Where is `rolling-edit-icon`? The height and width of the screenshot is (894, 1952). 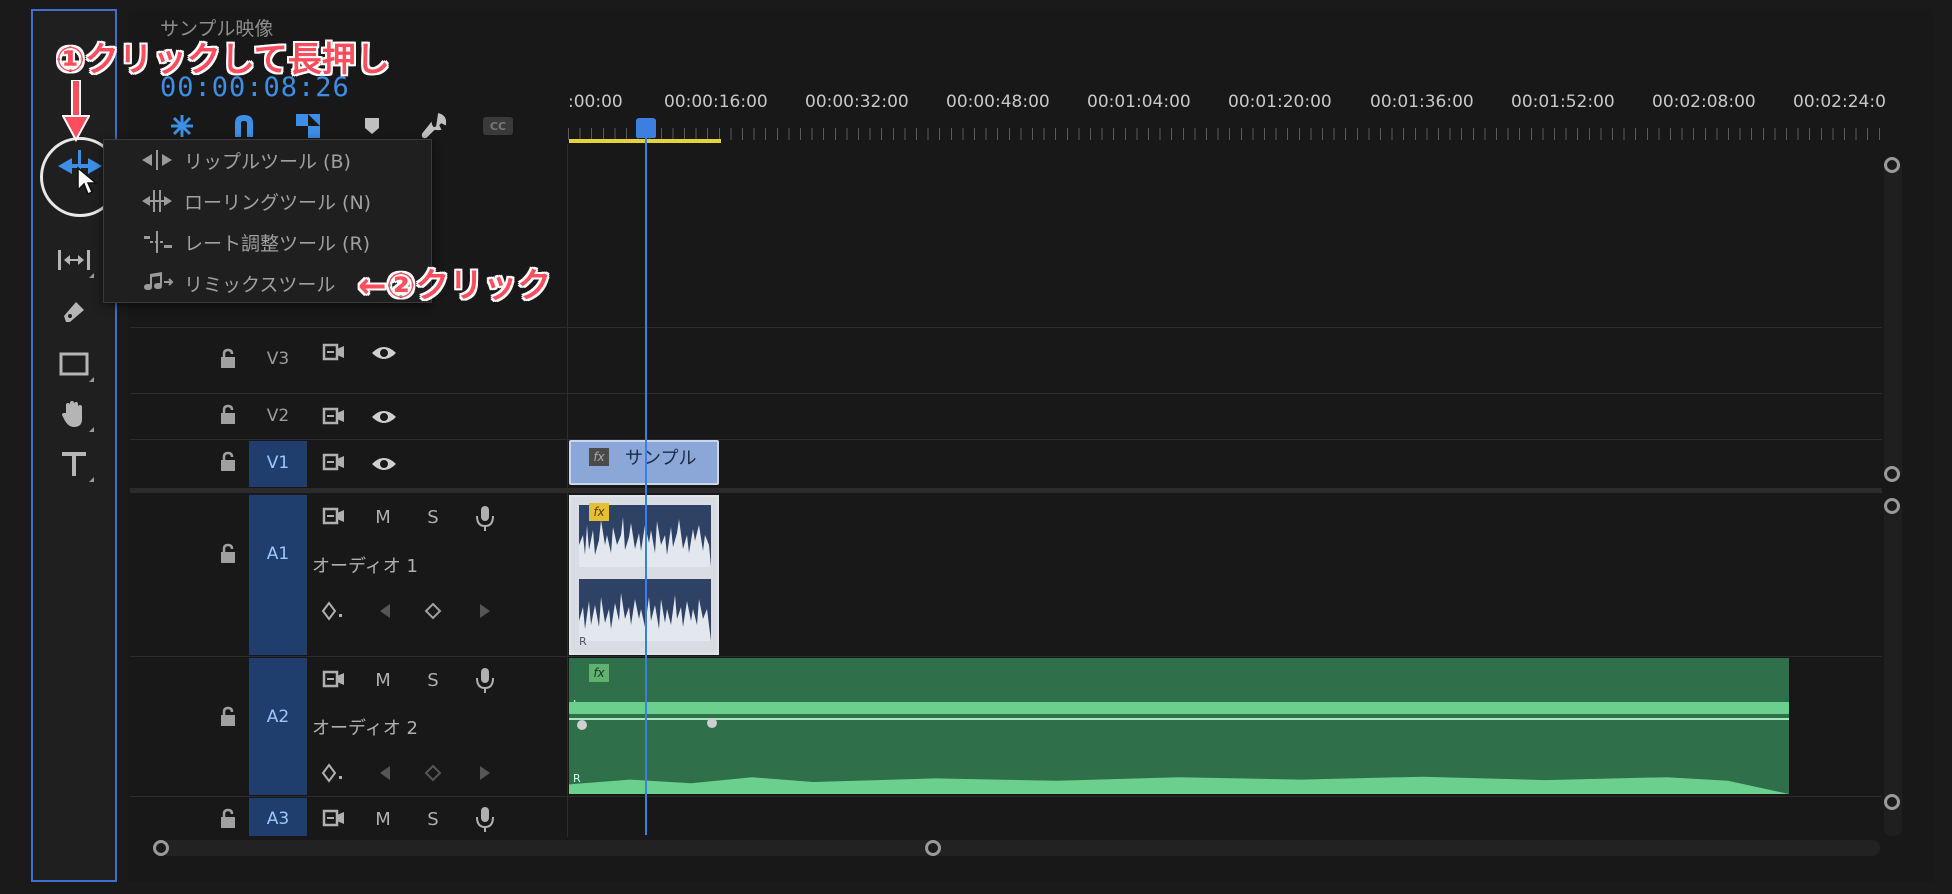 rolling-edit-icon is located at coordinates (157, 201).